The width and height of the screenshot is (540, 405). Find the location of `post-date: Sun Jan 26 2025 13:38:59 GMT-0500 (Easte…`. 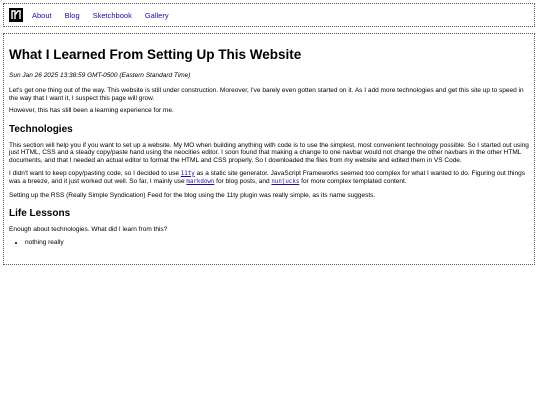

post-date: Sun Jan 26 2025 13:38:59 GMT-0500 (Easte… is located at coordinates (100, 75).